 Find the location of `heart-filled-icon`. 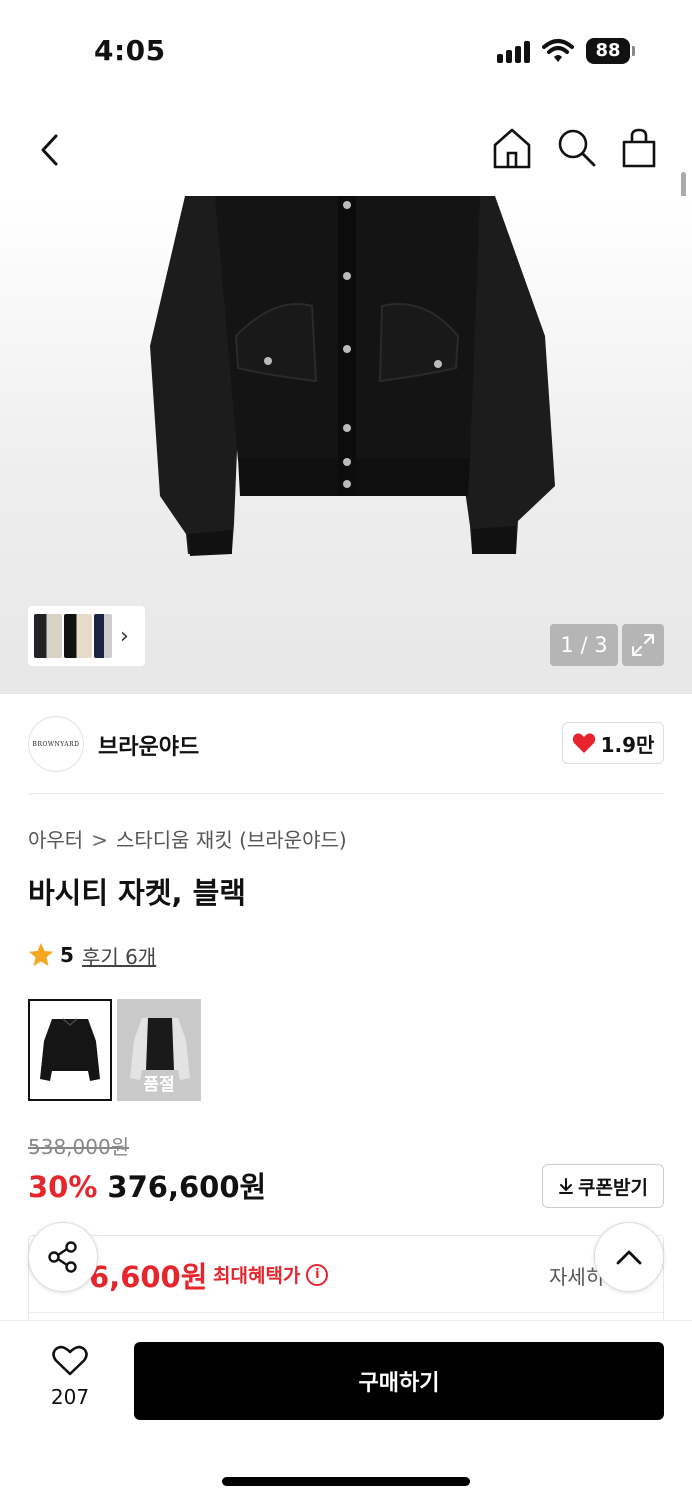

heart-filled-icon is located at coordinates (583, 743).